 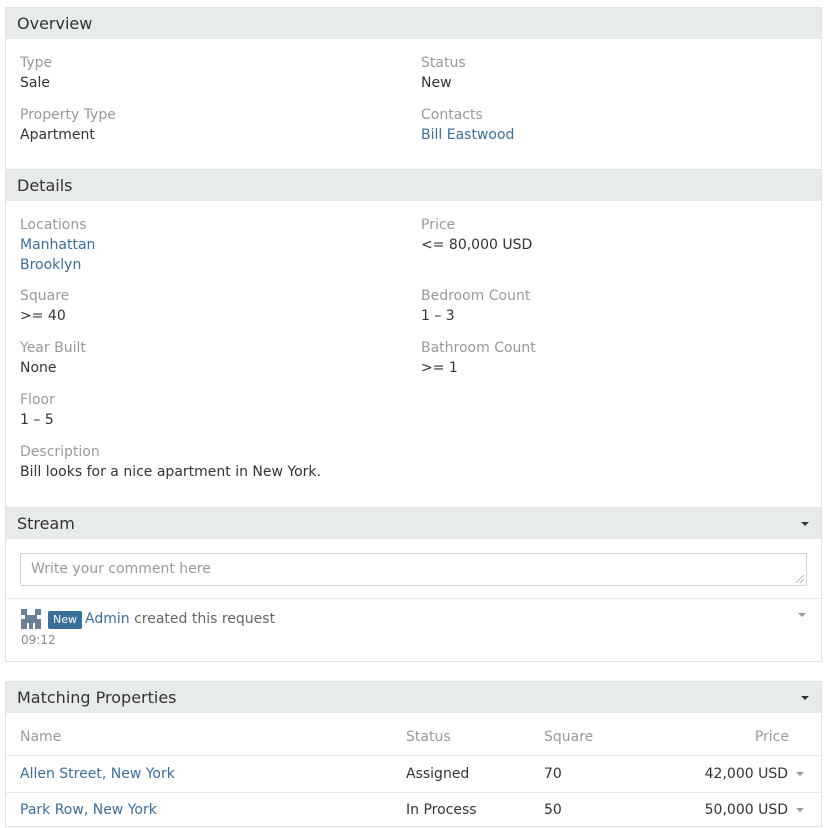 I want to click on contacts-label: Contacts, so click(x=452, y=115).